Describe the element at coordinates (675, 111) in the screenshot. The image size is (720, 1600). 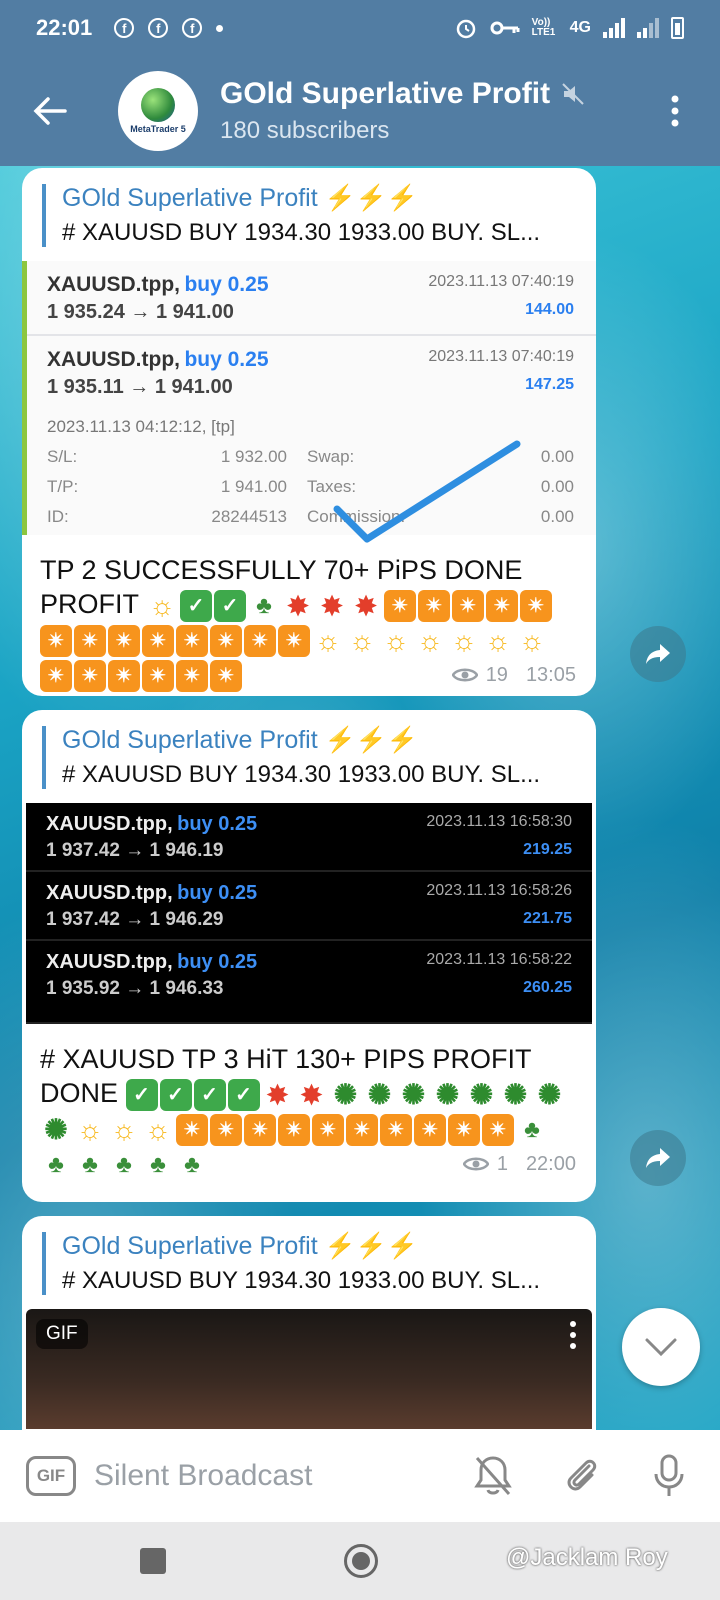
I see `more-options-button` at that location.